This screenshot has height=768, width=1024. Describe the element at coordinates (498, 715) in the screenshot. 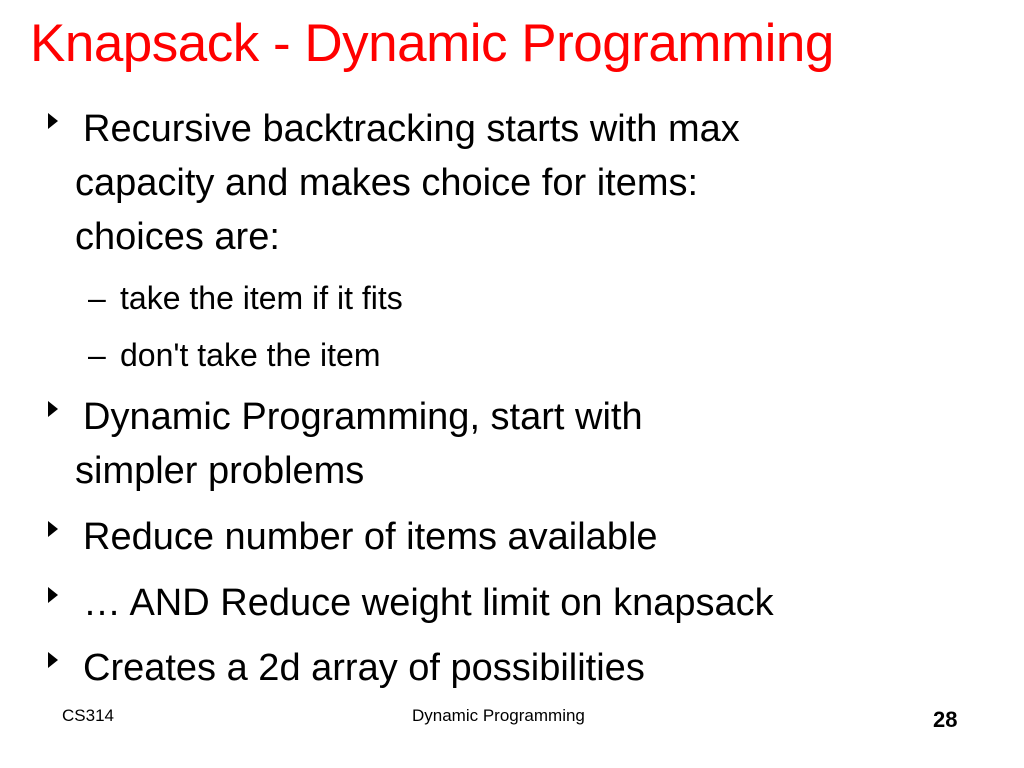

I see `footer-topic: Dynamic Programming` at that location.